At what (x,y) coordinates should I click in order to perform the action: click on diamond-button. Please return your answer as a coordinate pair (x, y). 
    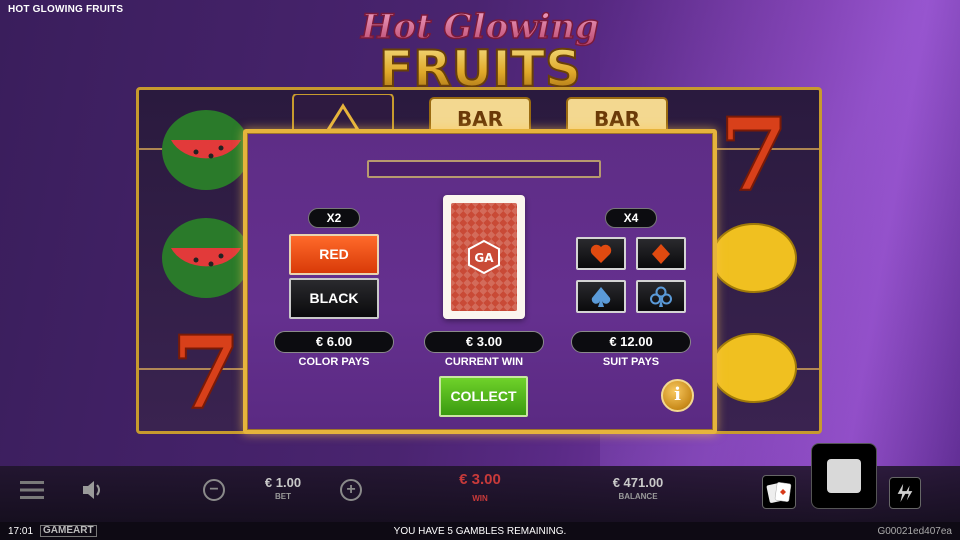
    Looking at the image, I should click on (661, 253).